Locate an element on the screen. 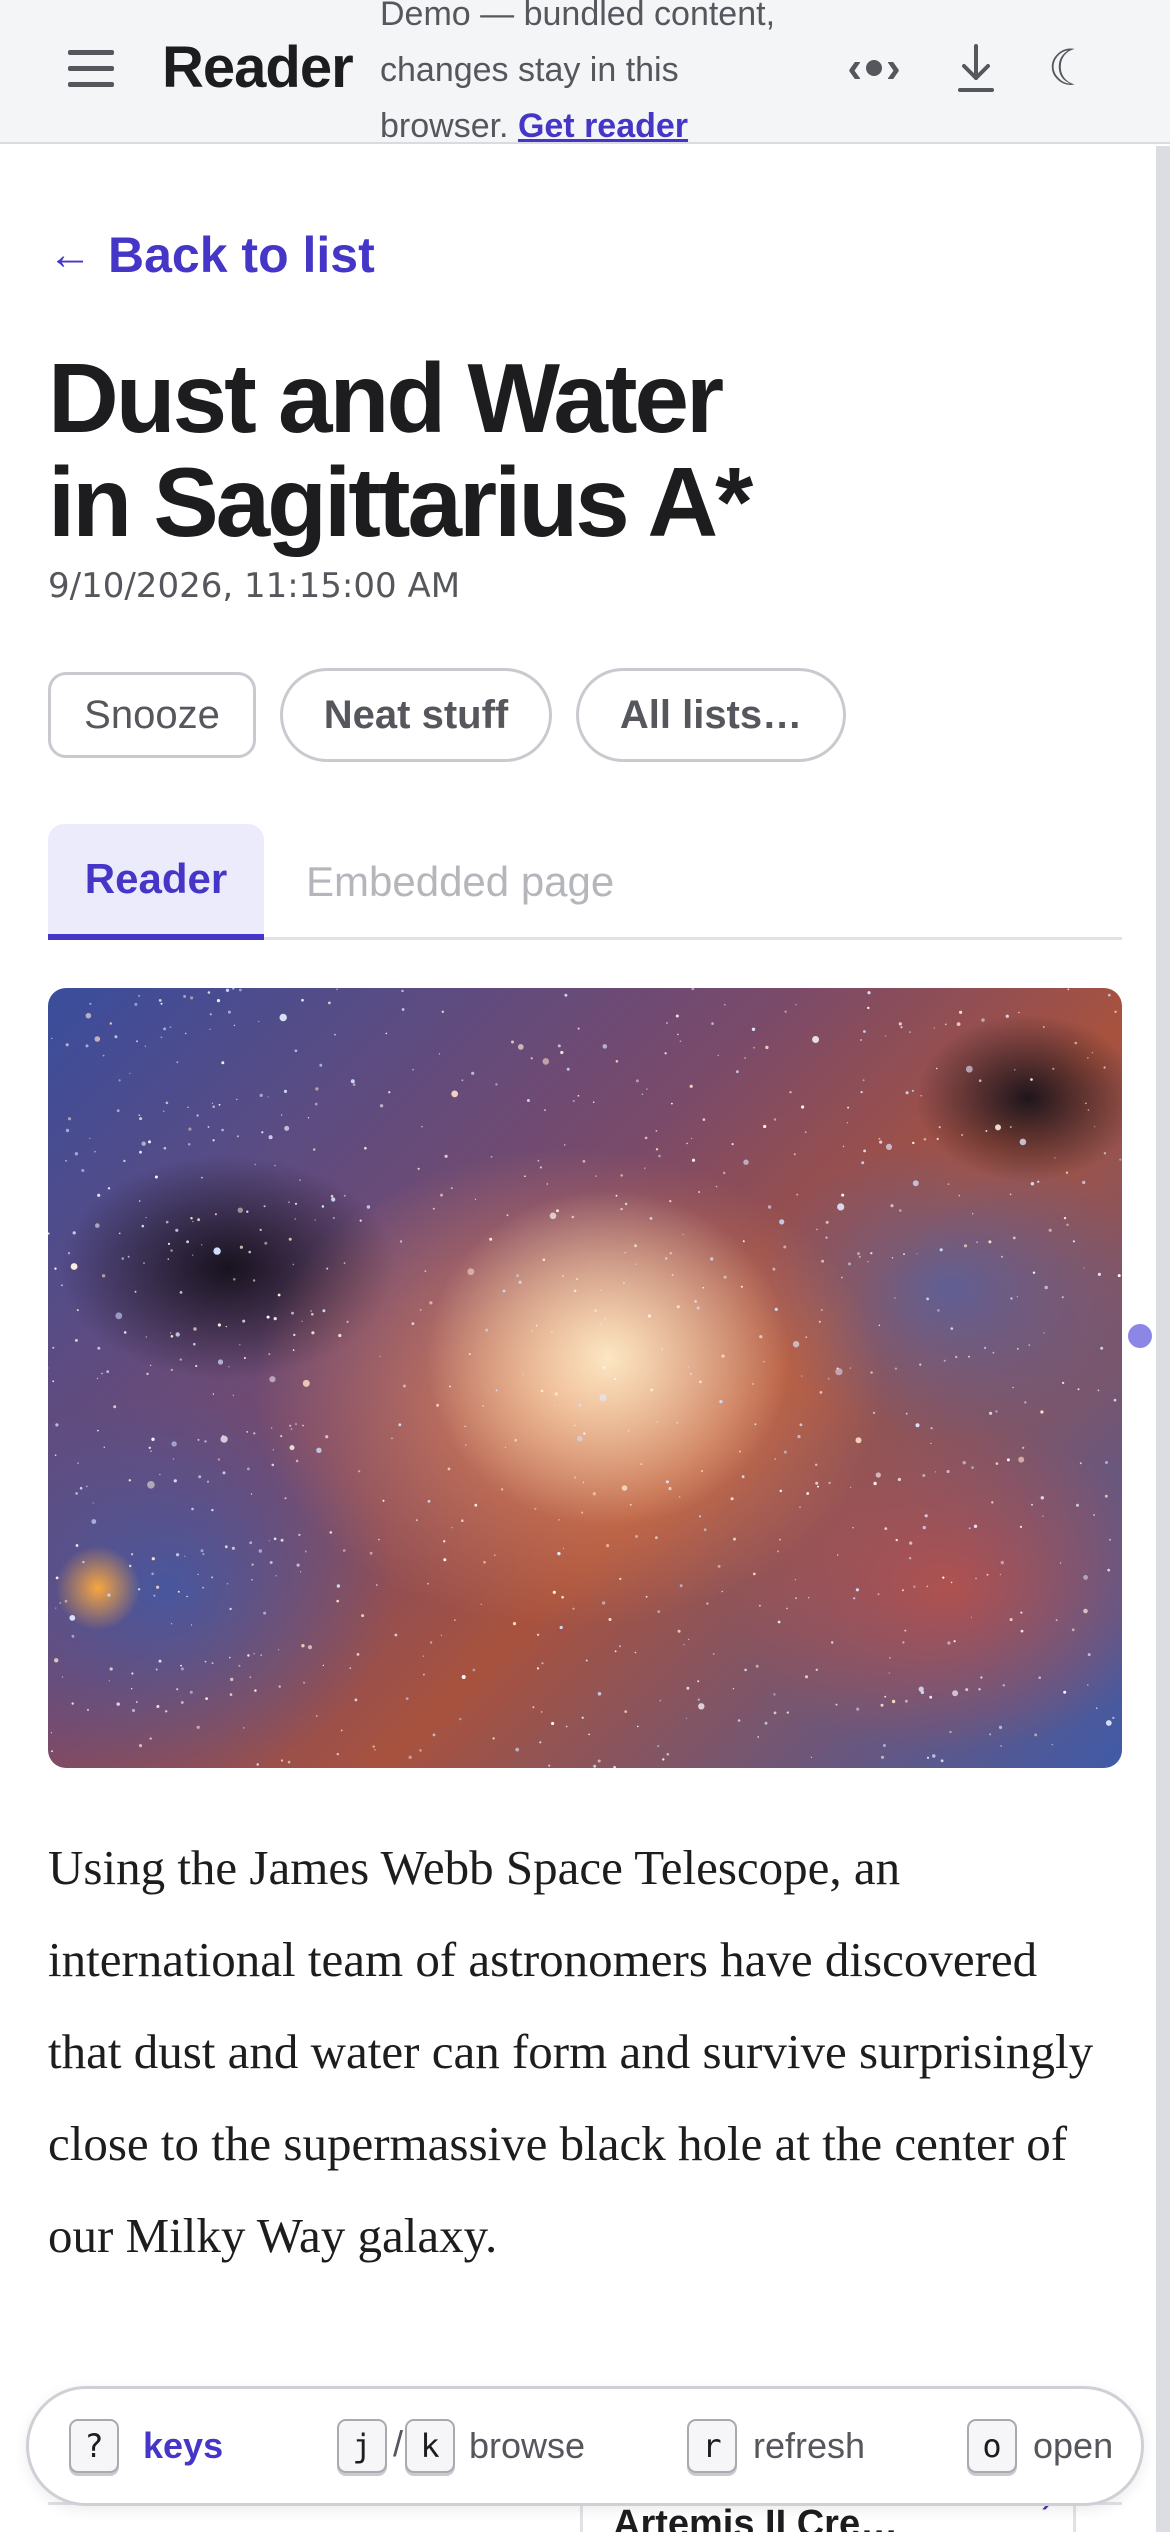  key-r: r is located at coordinates (712, 2446).